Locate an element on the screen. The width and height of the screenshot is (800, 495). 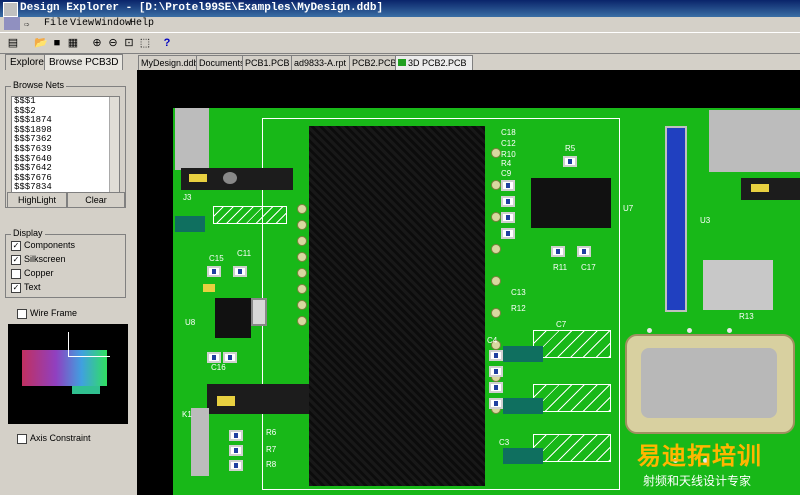
tab-ad9833-rpt: ad9833-A.rpt is located at coordinates (321, 62).